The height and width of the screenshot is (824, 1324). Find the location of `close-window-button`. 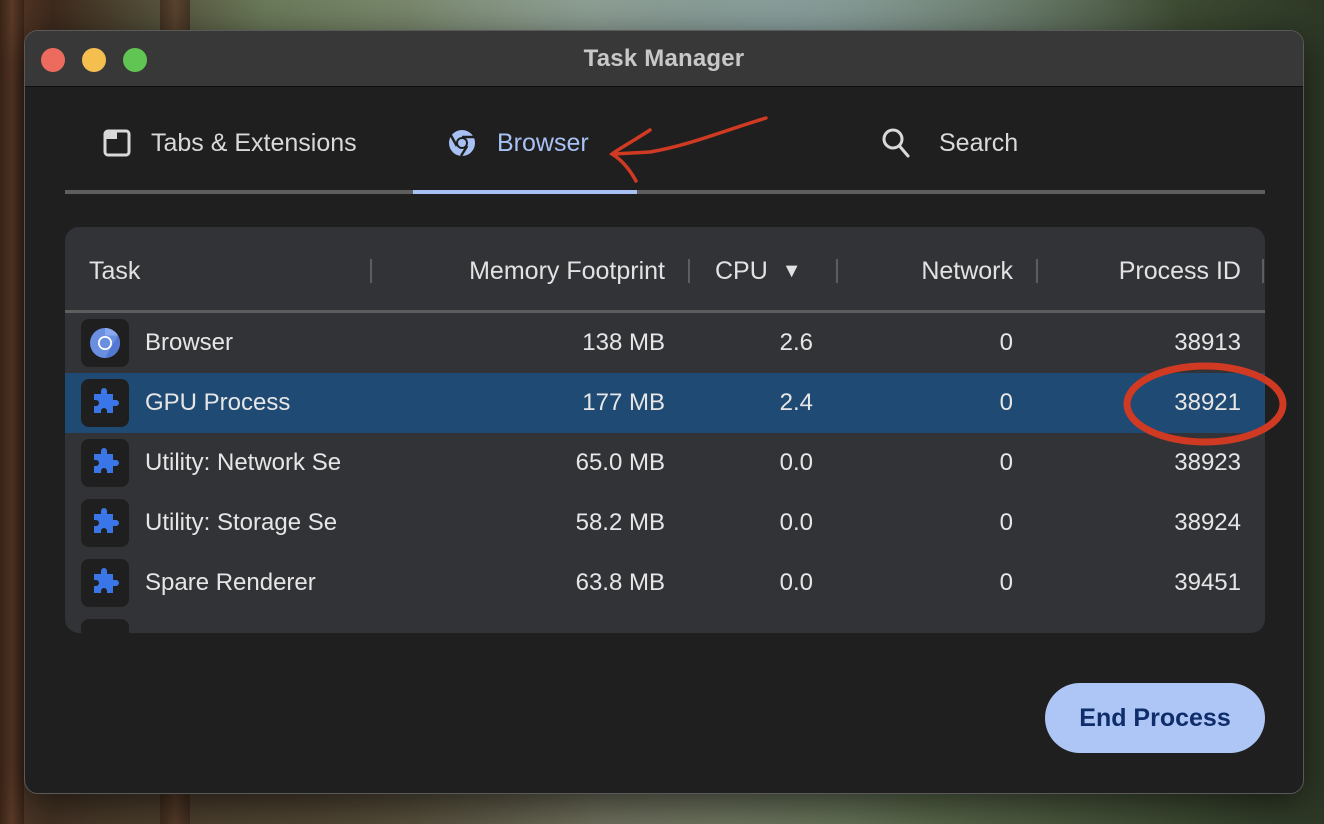

close-window-button is located at coordinates (53, 60).